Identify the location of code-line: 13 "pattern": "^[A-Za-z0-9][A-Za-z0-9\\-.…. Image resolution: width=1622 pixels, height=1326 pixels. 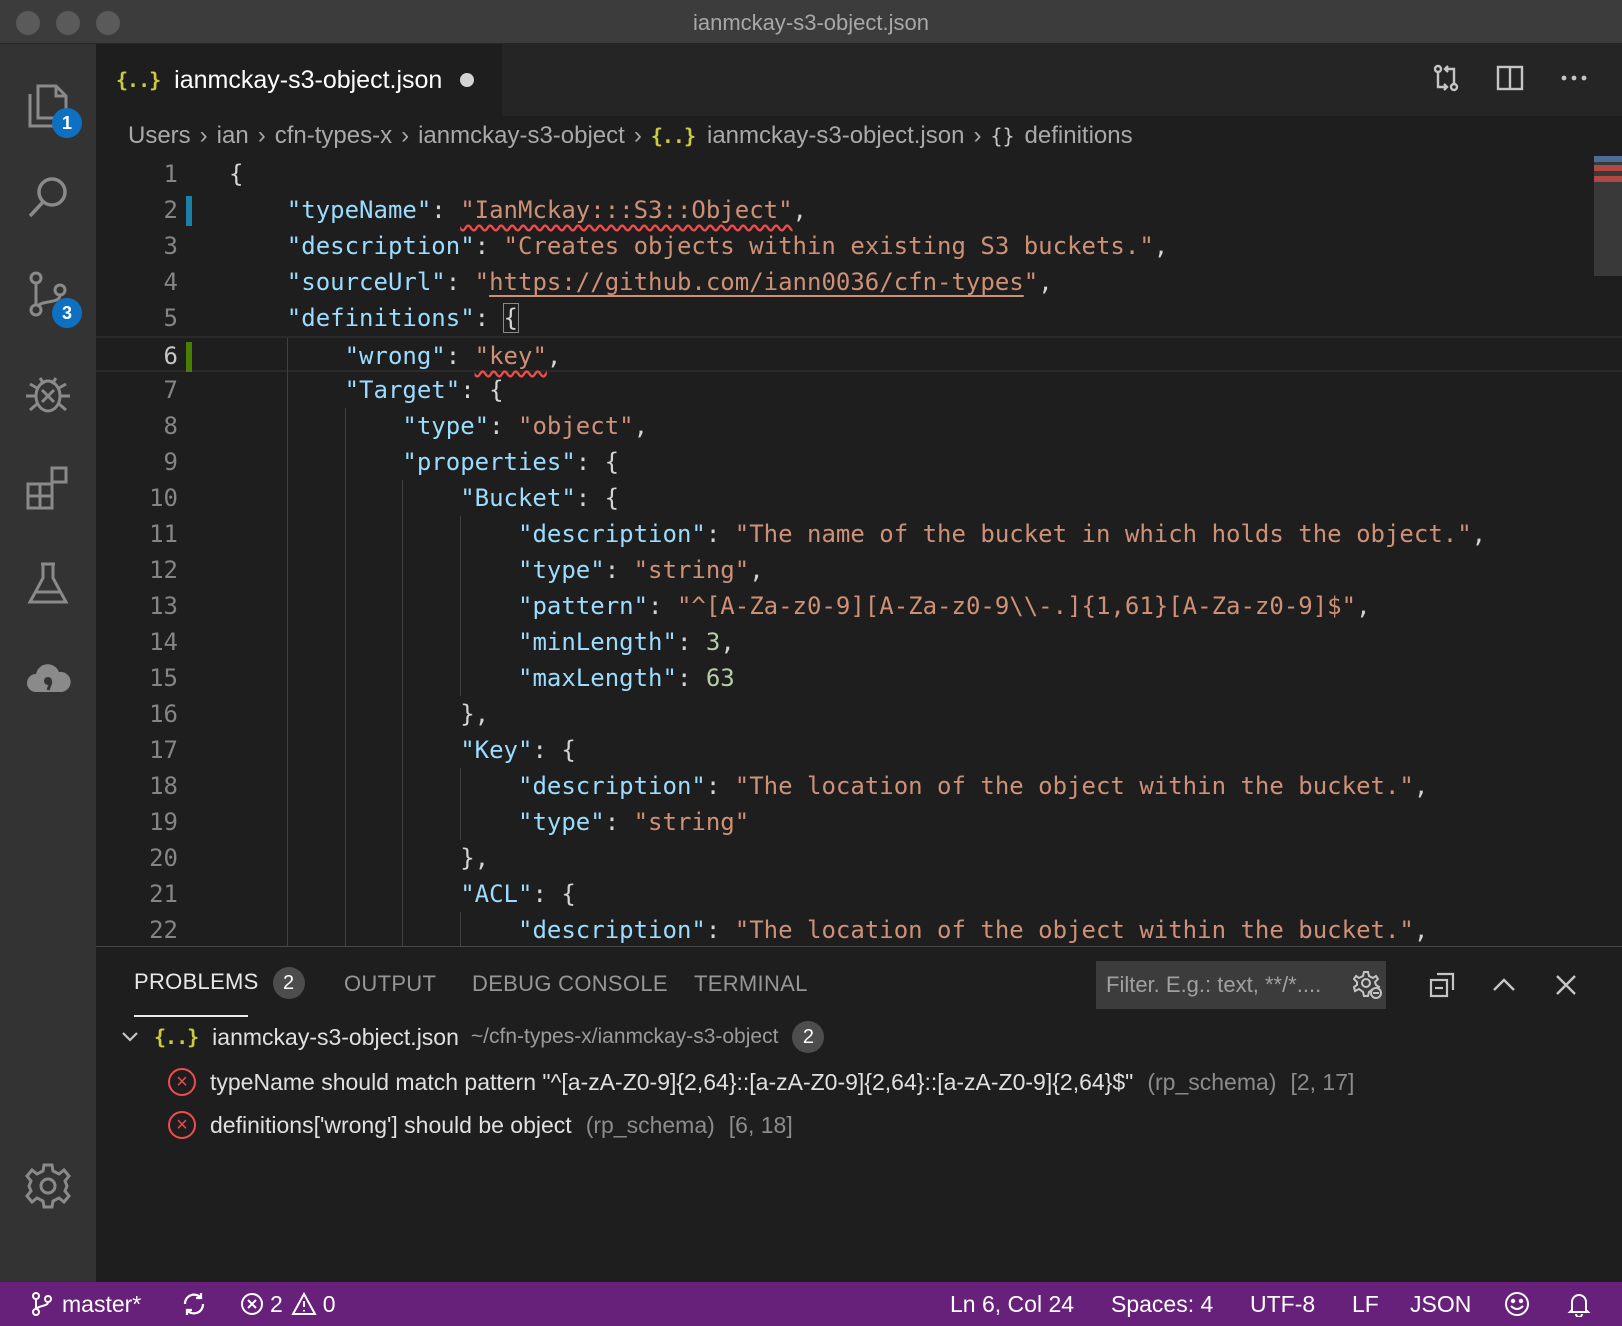
(859, 606).